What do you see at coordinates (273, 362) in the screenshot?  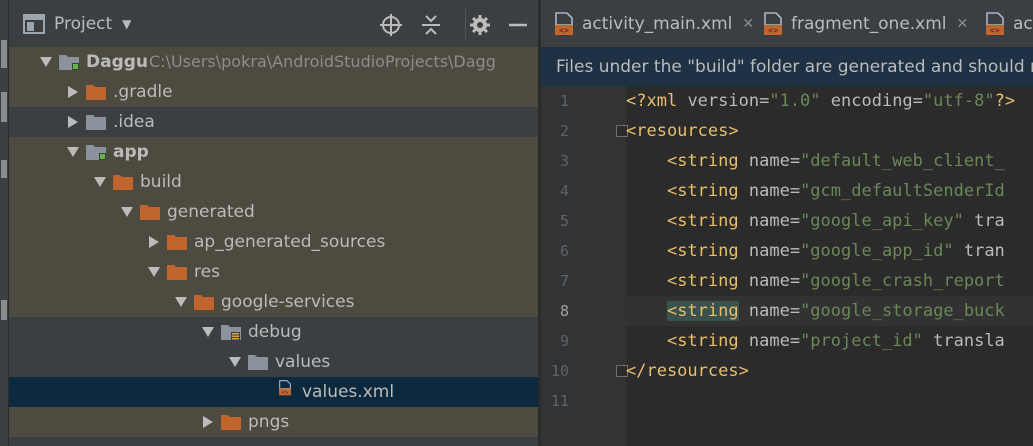 I see `tree-item: values` at bounding box center [273, 362].